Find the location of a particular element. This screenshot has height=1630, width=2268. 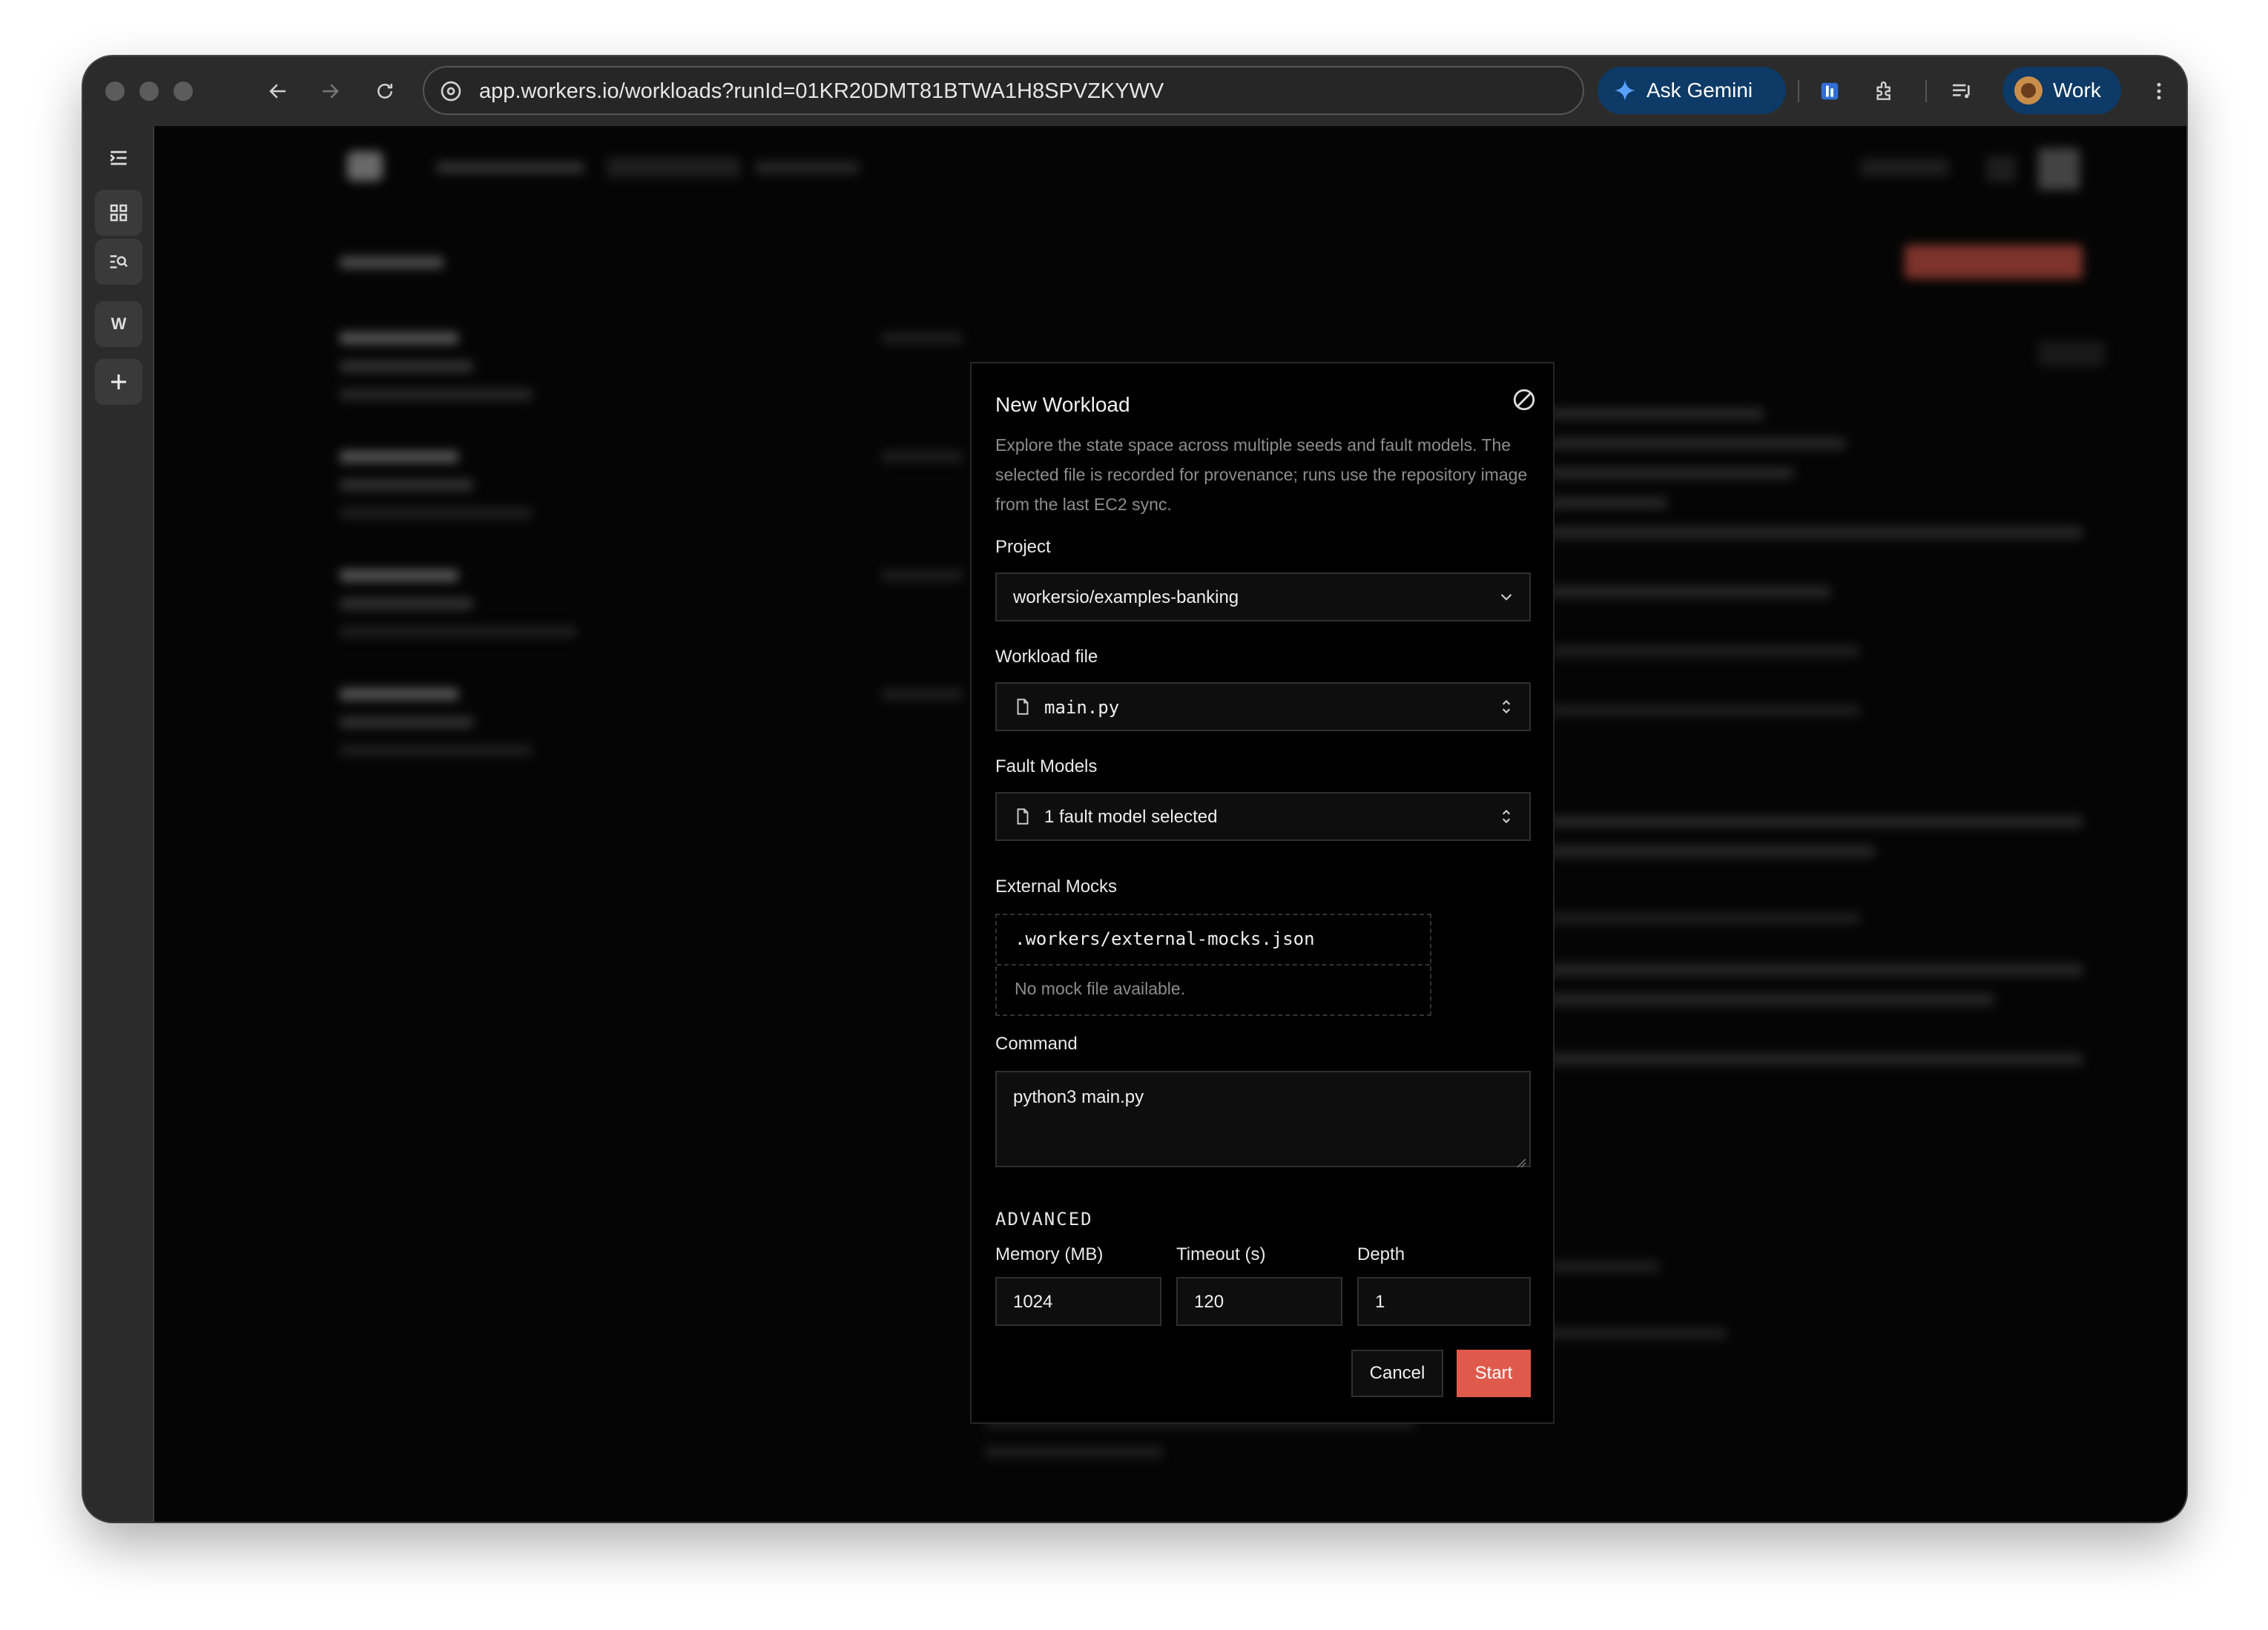

plus-icon is located at coordinates (118, 382).